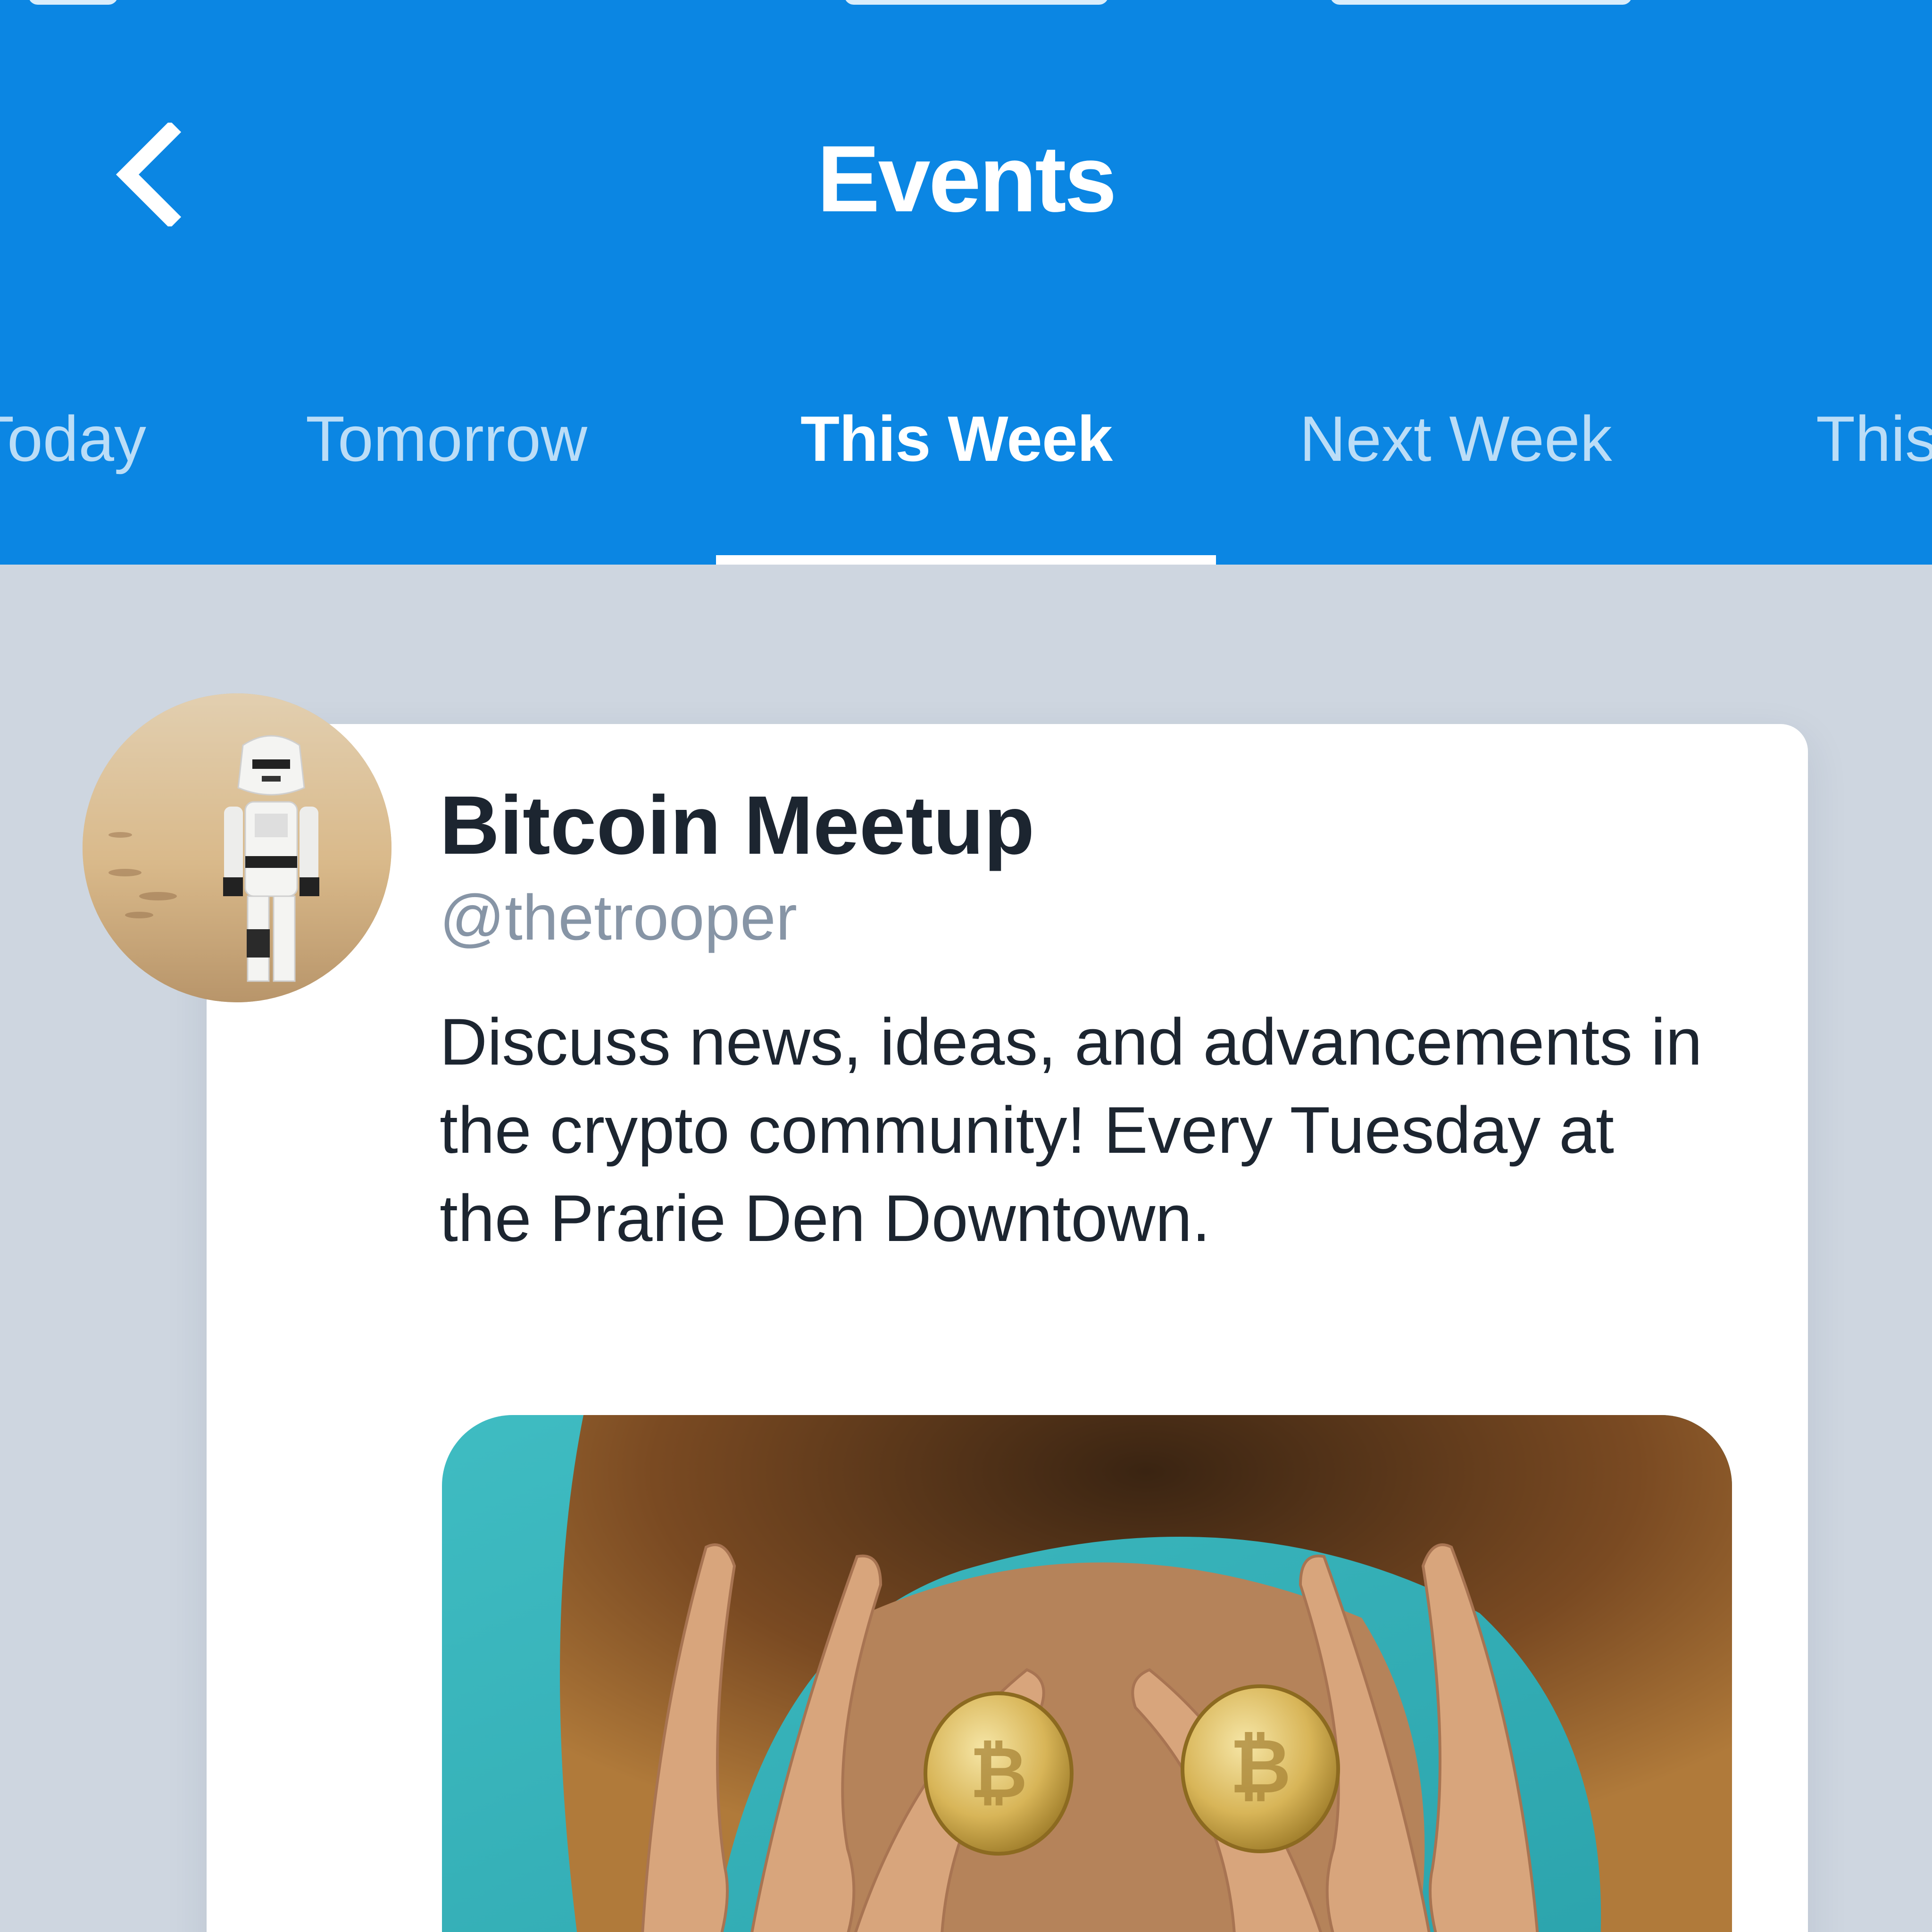  Describe the element at coordinates (957, 439) in the screenshot. I see `tab-this-week: This Week` at that location.